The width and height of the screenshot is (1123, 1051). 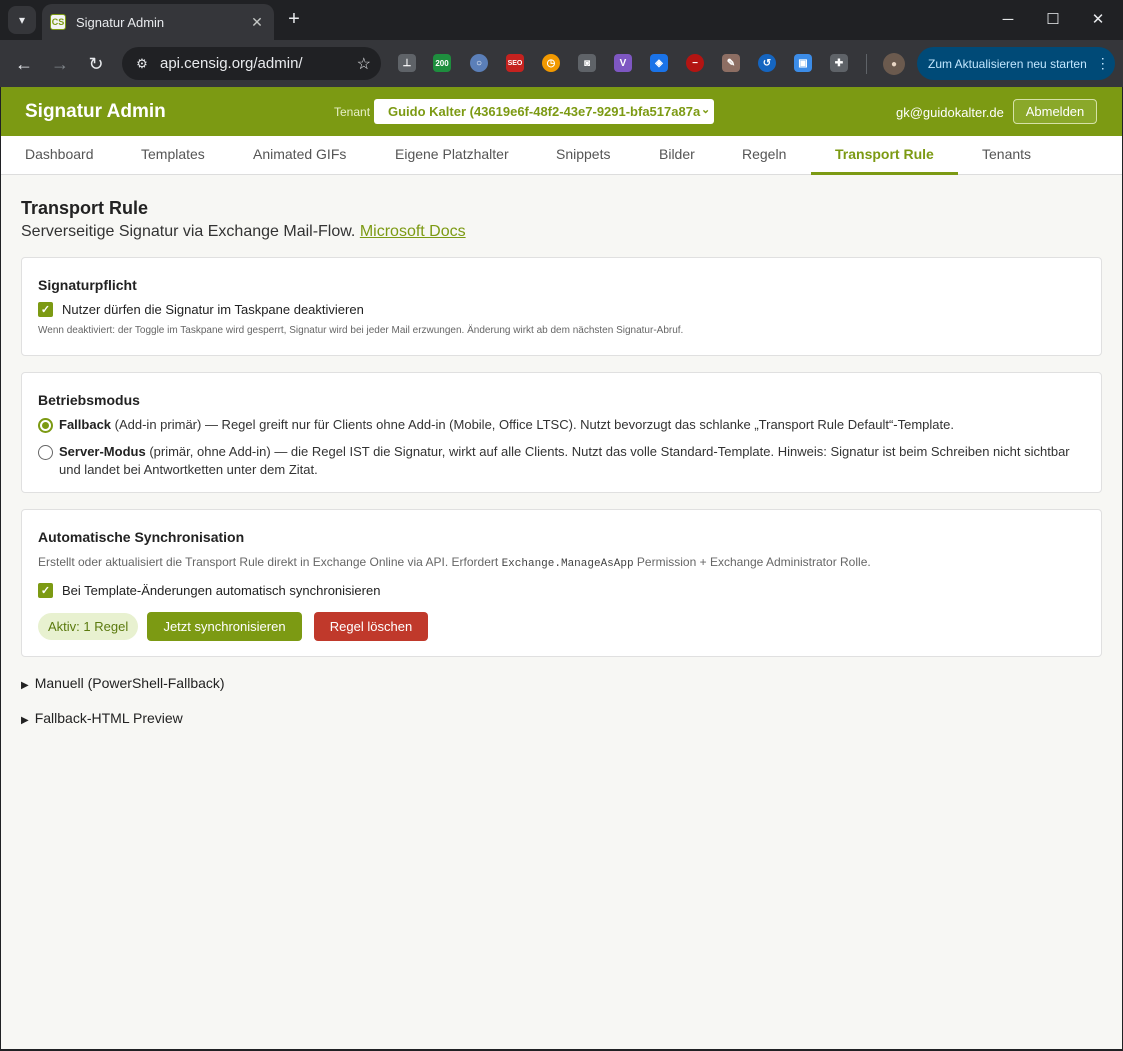 I want to click on url-text: api.censig.org/admin/, so click(x=258, y=63).